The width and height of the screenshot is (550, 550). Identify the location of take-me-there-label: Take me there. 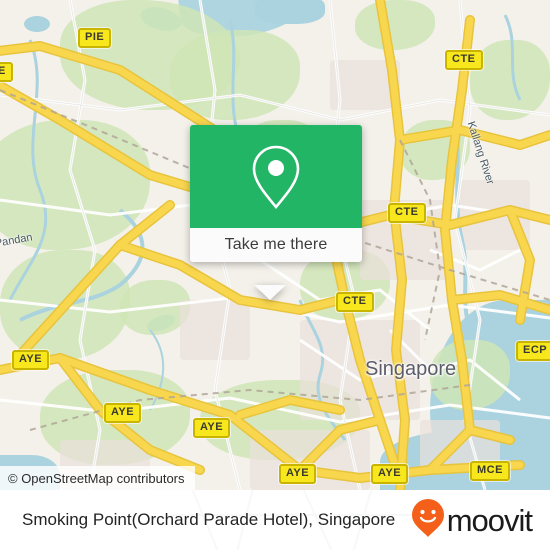
(276, 244).